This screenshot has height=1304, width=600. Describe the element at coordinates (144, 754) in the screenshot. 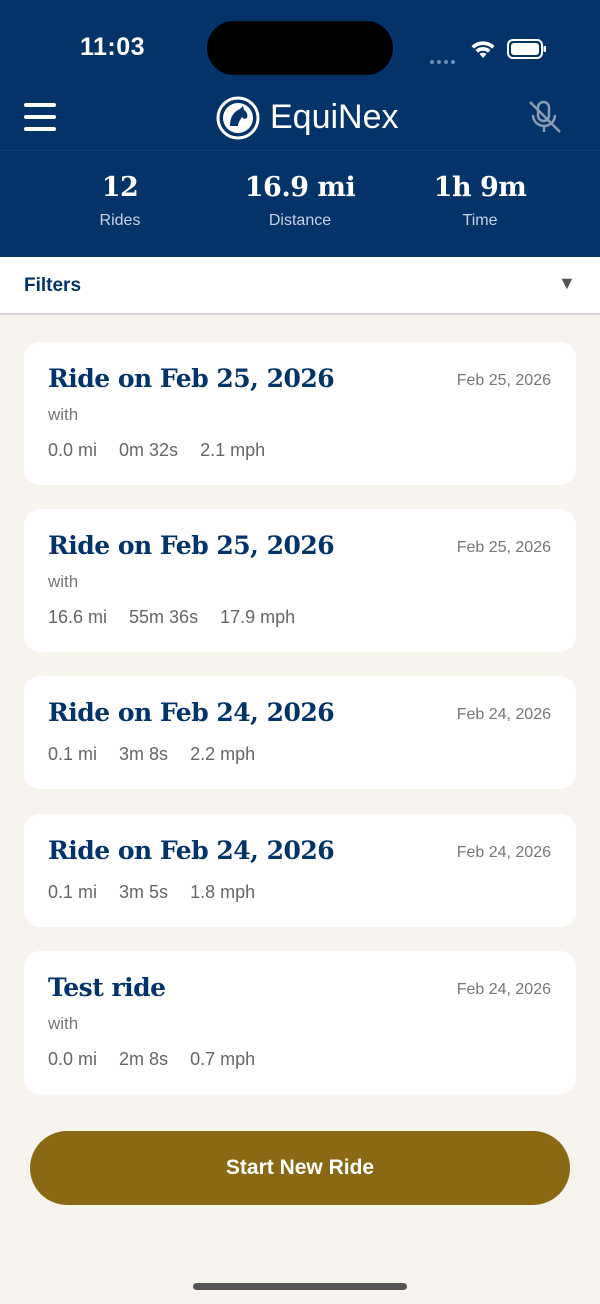

I see `ride-duration: 3m 8s` at that location.